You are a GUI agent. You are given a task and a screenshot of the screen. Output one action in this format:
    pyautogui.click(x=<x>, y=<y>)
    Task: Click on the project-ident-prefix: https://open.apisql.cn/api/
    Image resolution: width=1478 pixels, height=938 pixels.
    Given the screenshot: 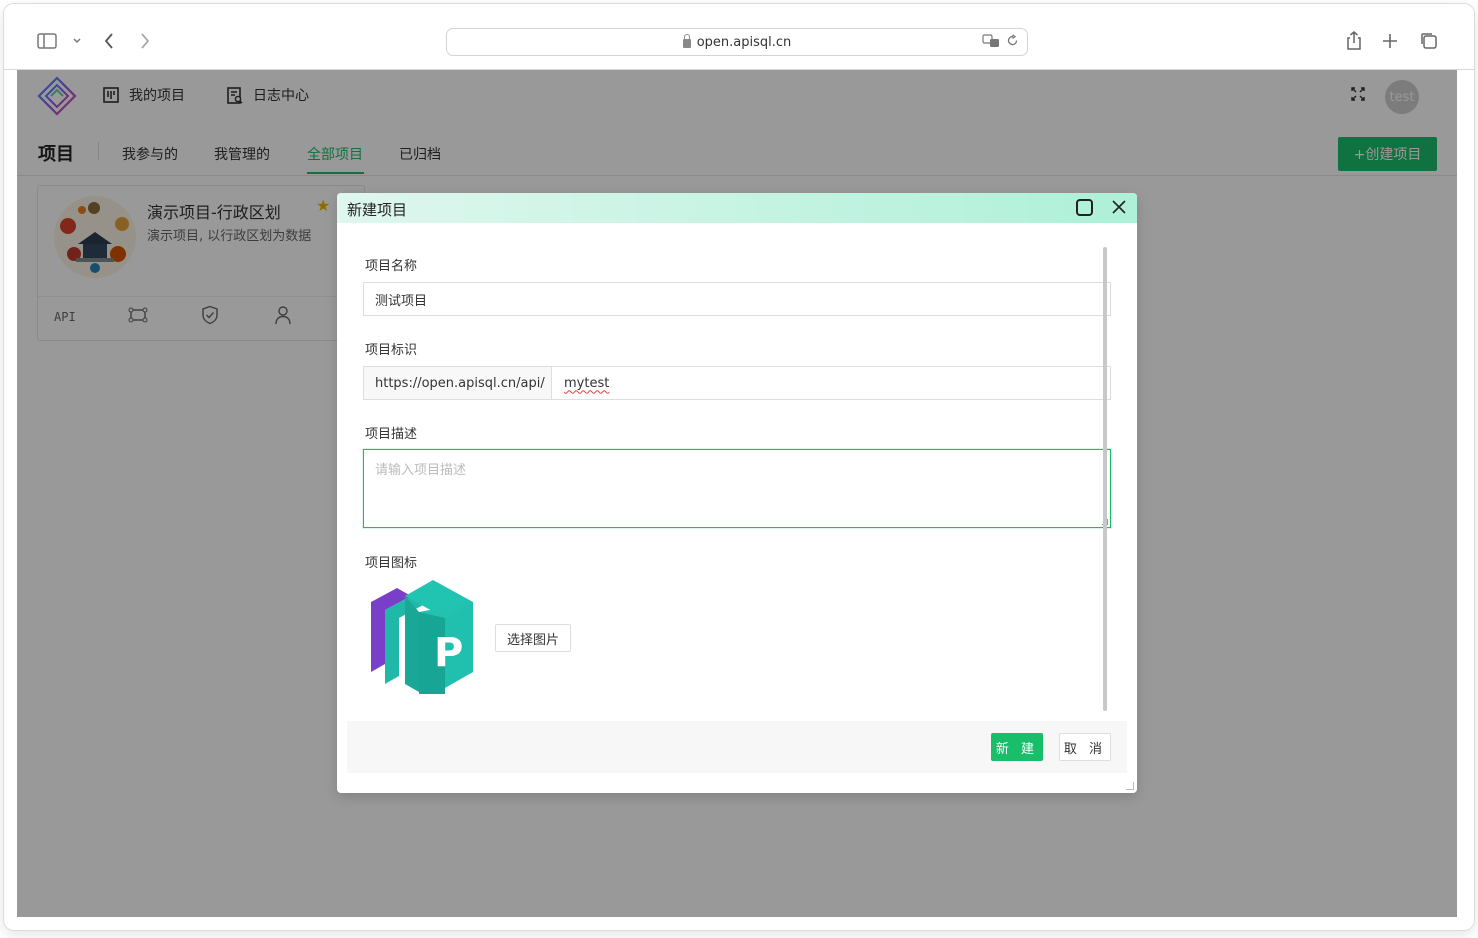 What is the action you would take?
    pyautogui.click(x=457, y=383)
    